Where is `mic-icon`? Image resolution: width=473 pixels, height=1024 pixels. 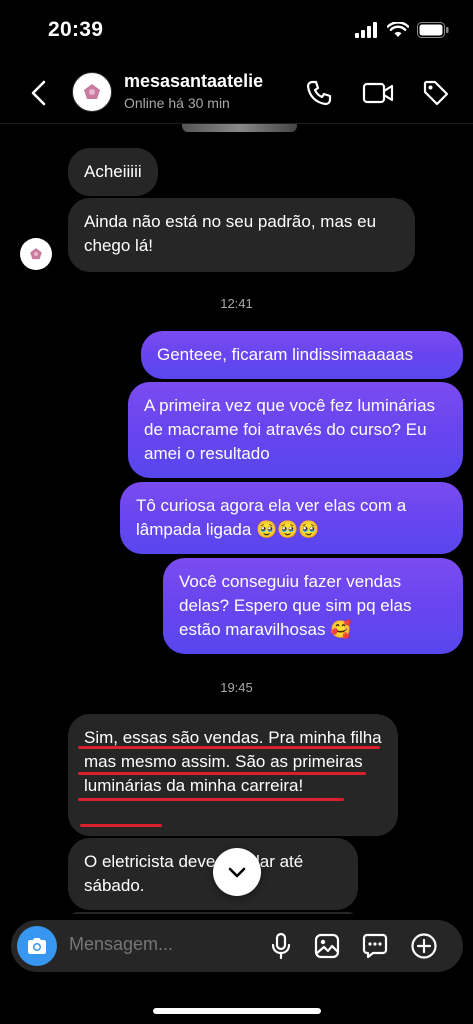 mic-icon is located at coordinates (281, 946).